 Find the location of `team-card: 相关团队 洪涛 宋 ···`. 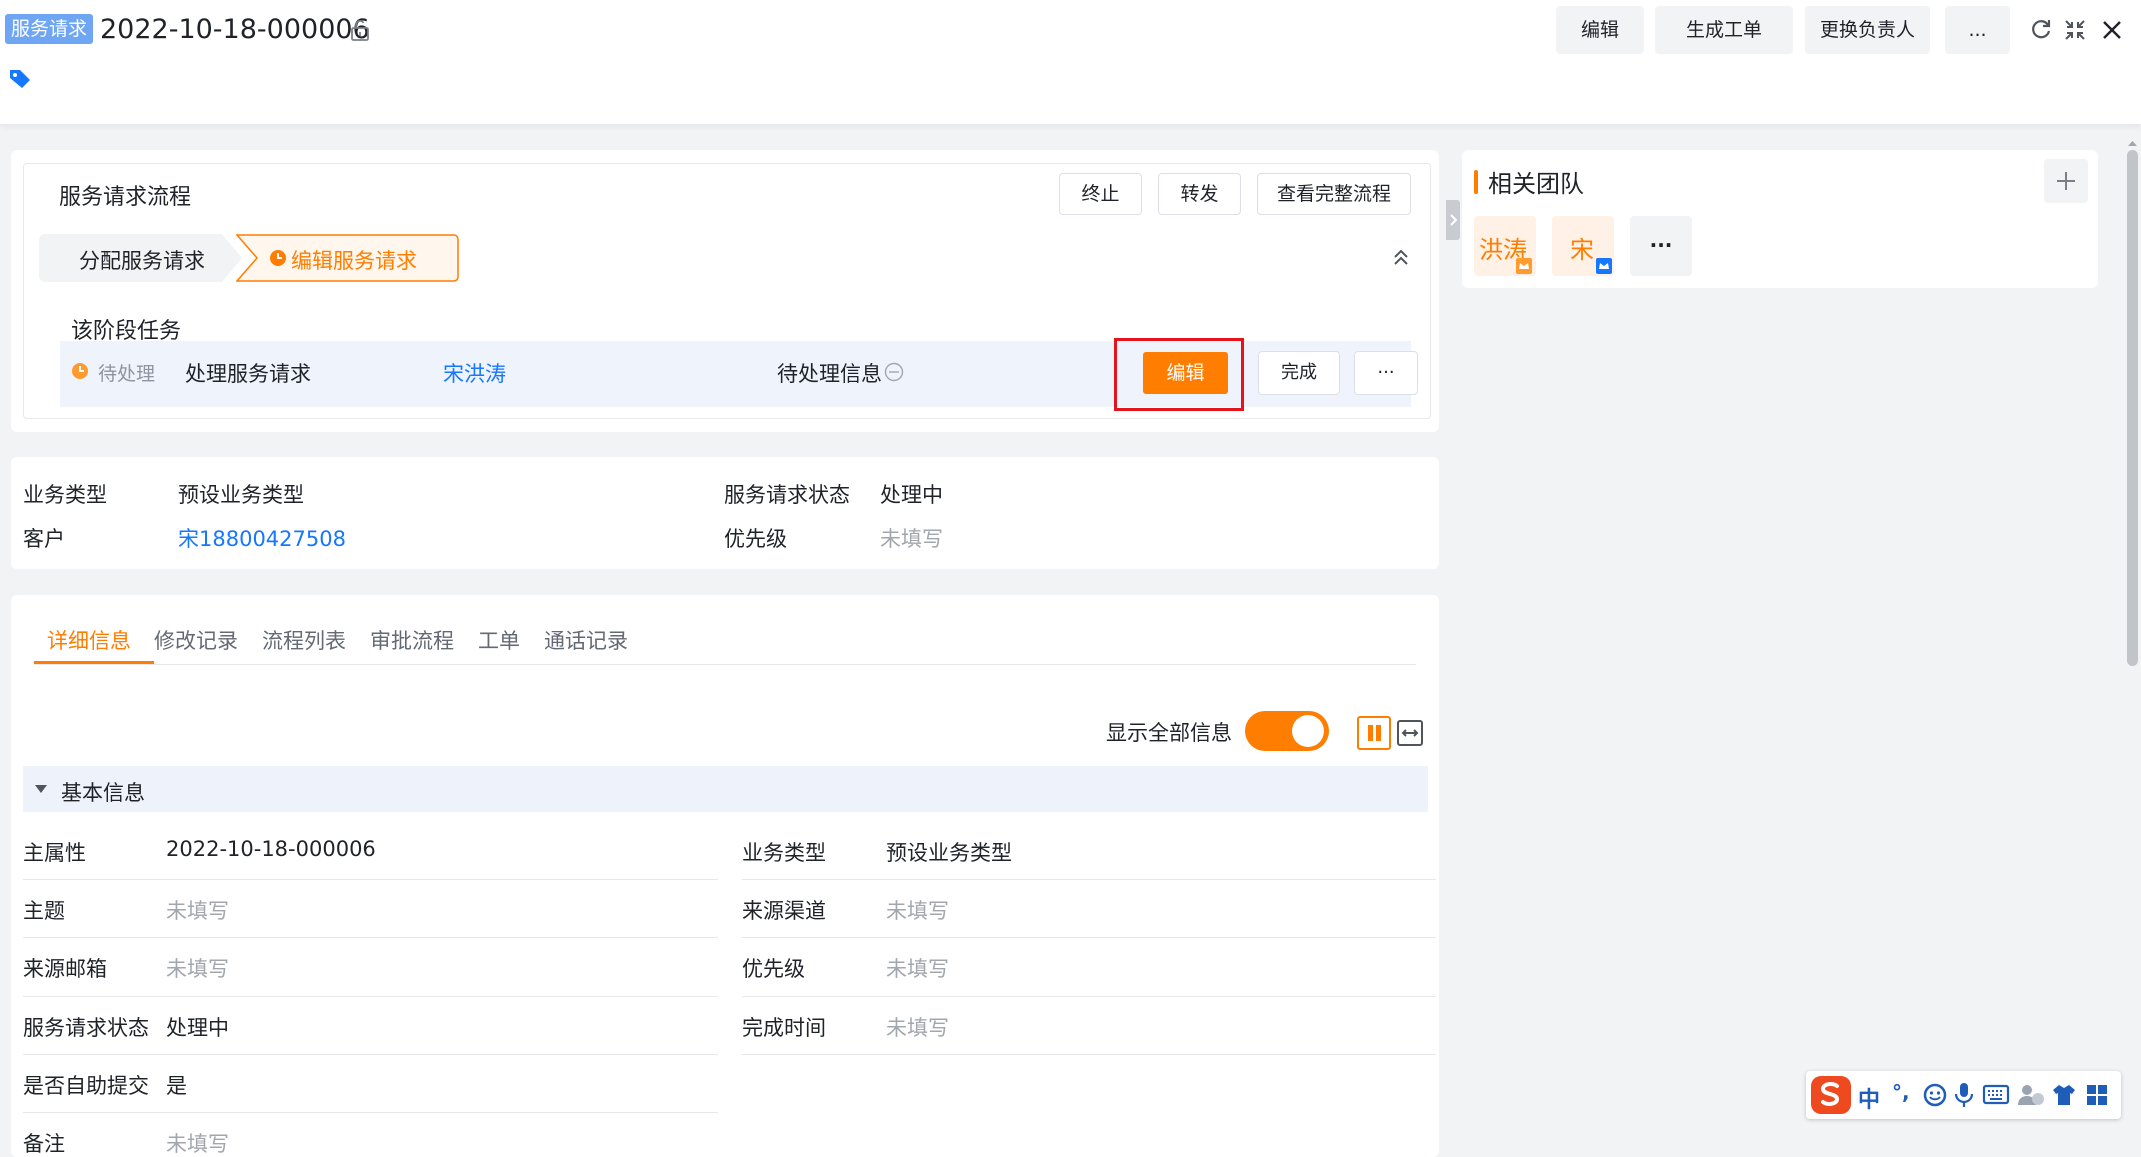

team-card: 相关团队 洪涛 宋 ··· is located at coordinates (1780, 219).